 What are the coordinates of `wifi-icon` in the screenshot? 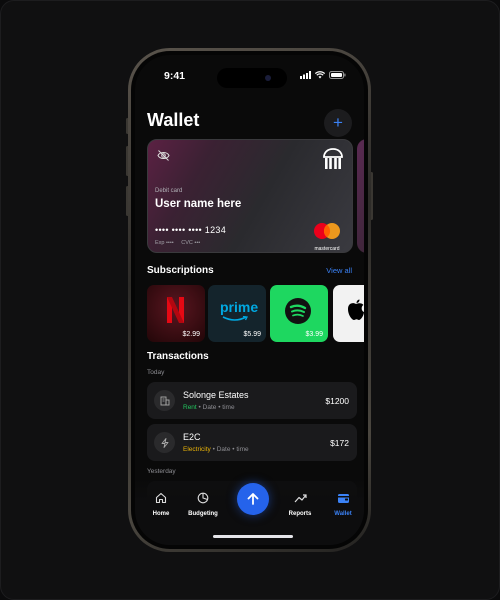 It's located at (320, 75).